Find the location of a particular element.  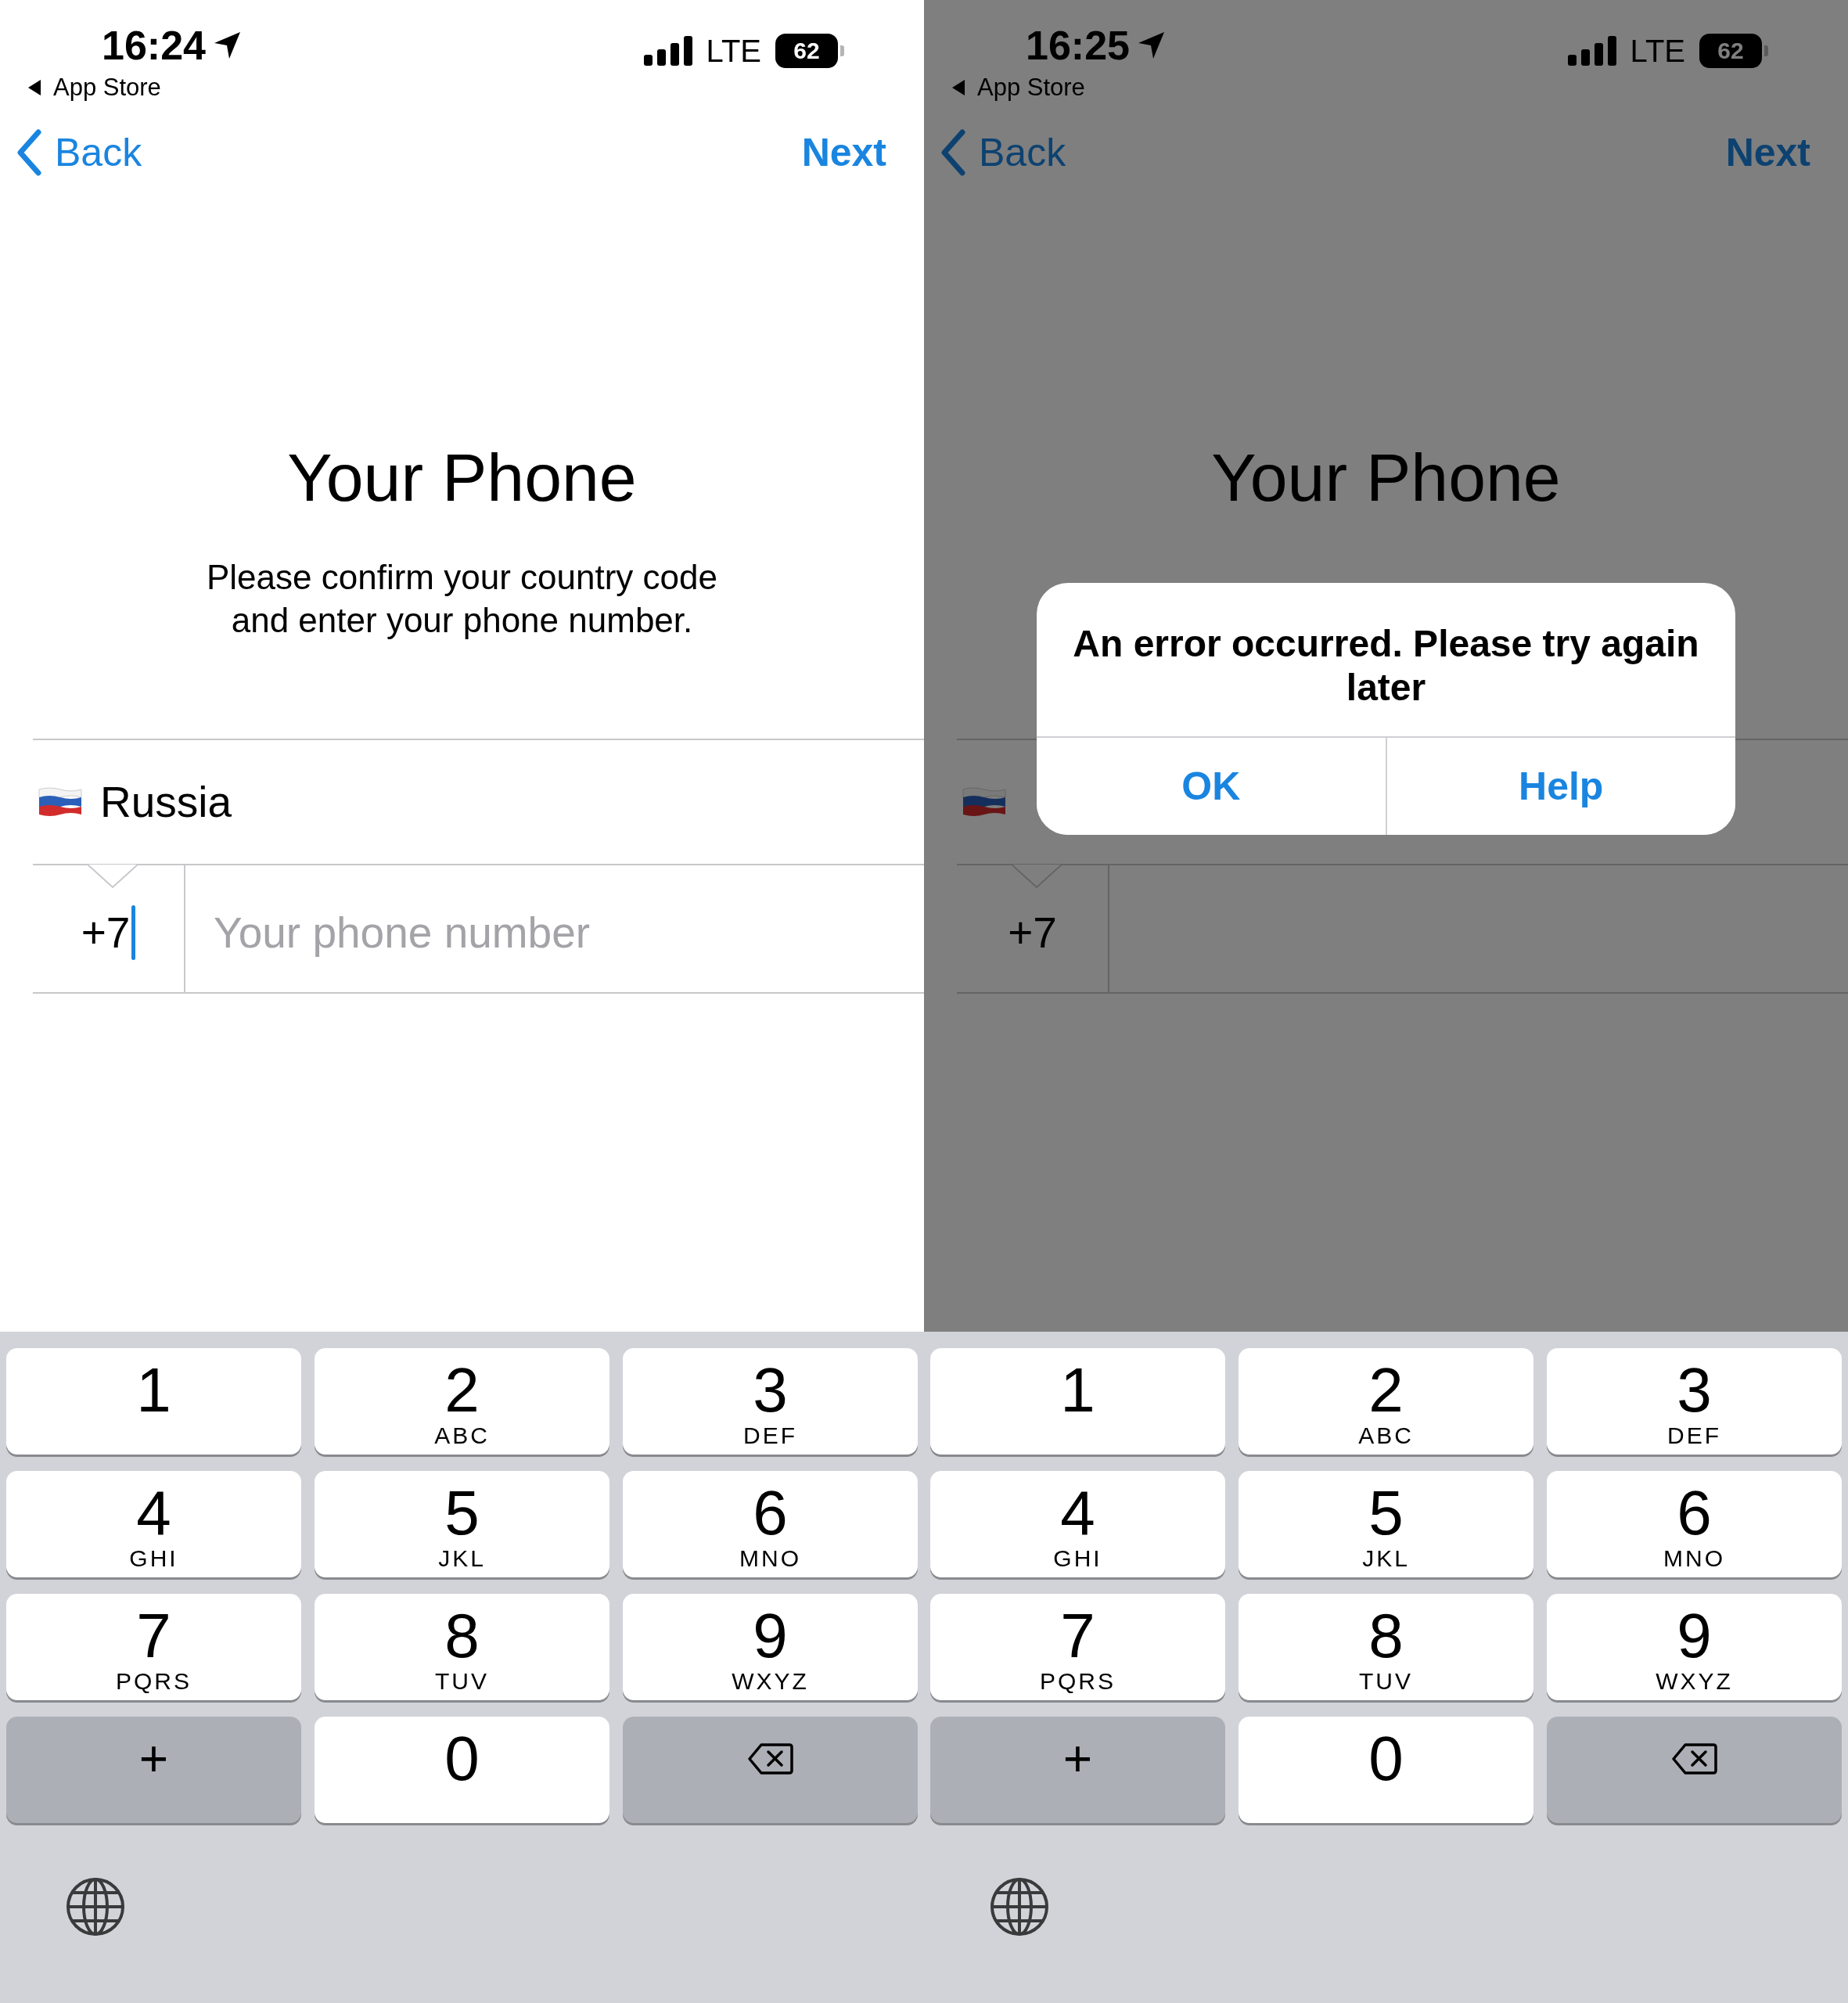

alert-button: OK is located at coordinates (1212, 787).